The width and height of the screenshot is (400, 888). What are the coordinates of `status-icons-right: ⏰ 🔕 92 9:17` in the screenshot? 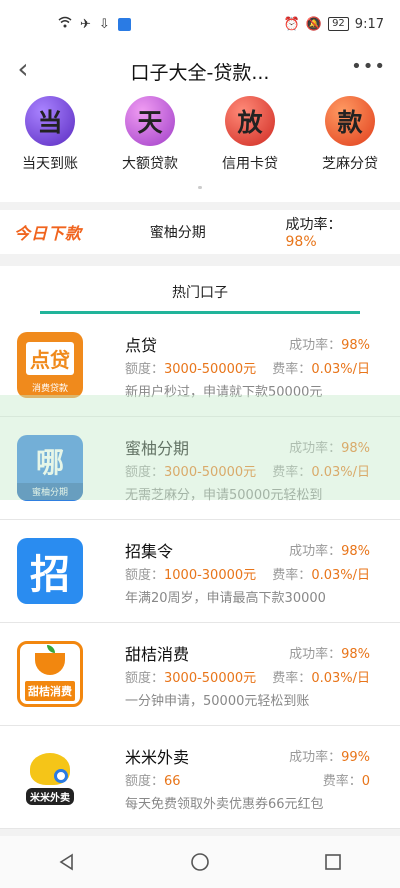 It's located at (334, 24).